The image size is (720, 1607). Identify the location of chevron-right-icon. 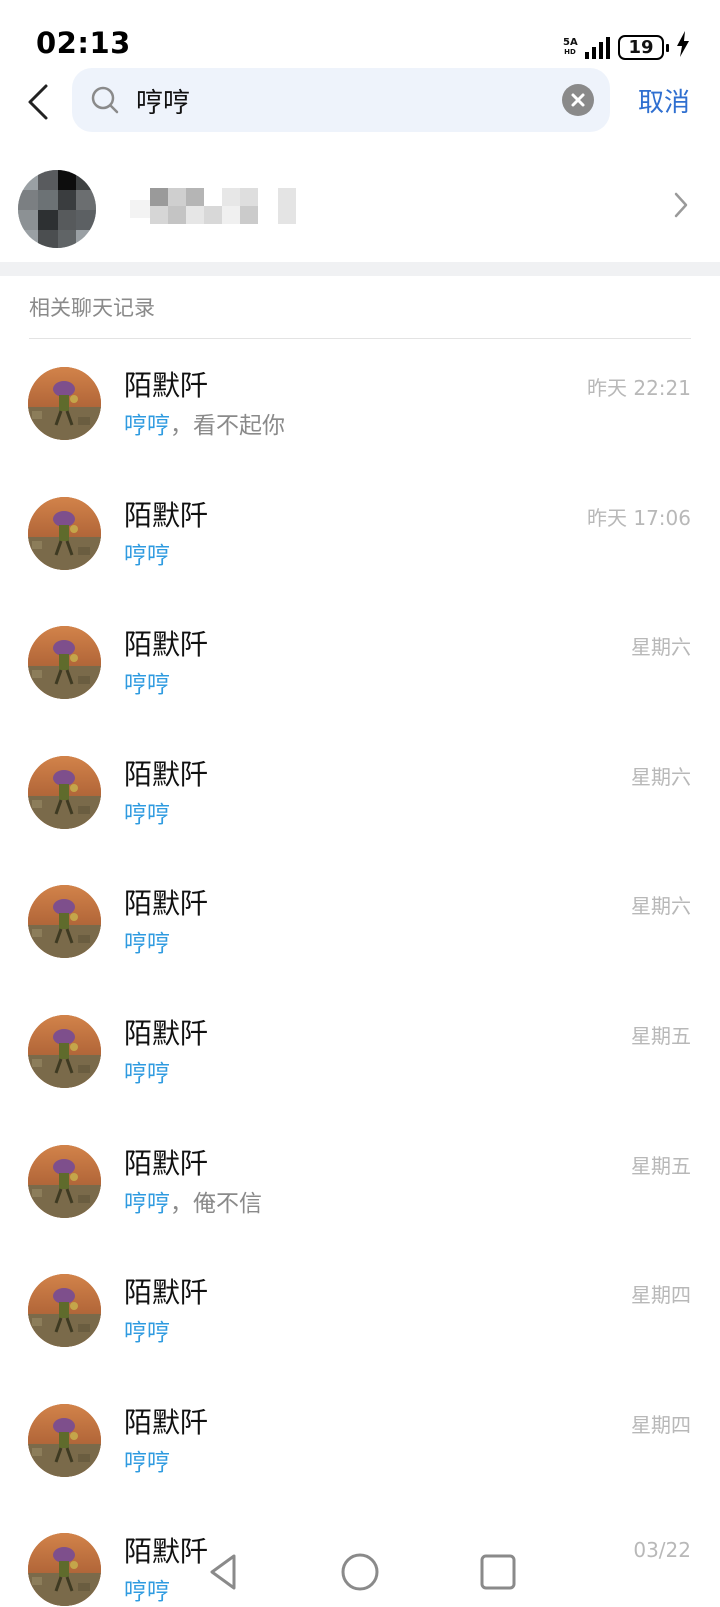
(681, 205).